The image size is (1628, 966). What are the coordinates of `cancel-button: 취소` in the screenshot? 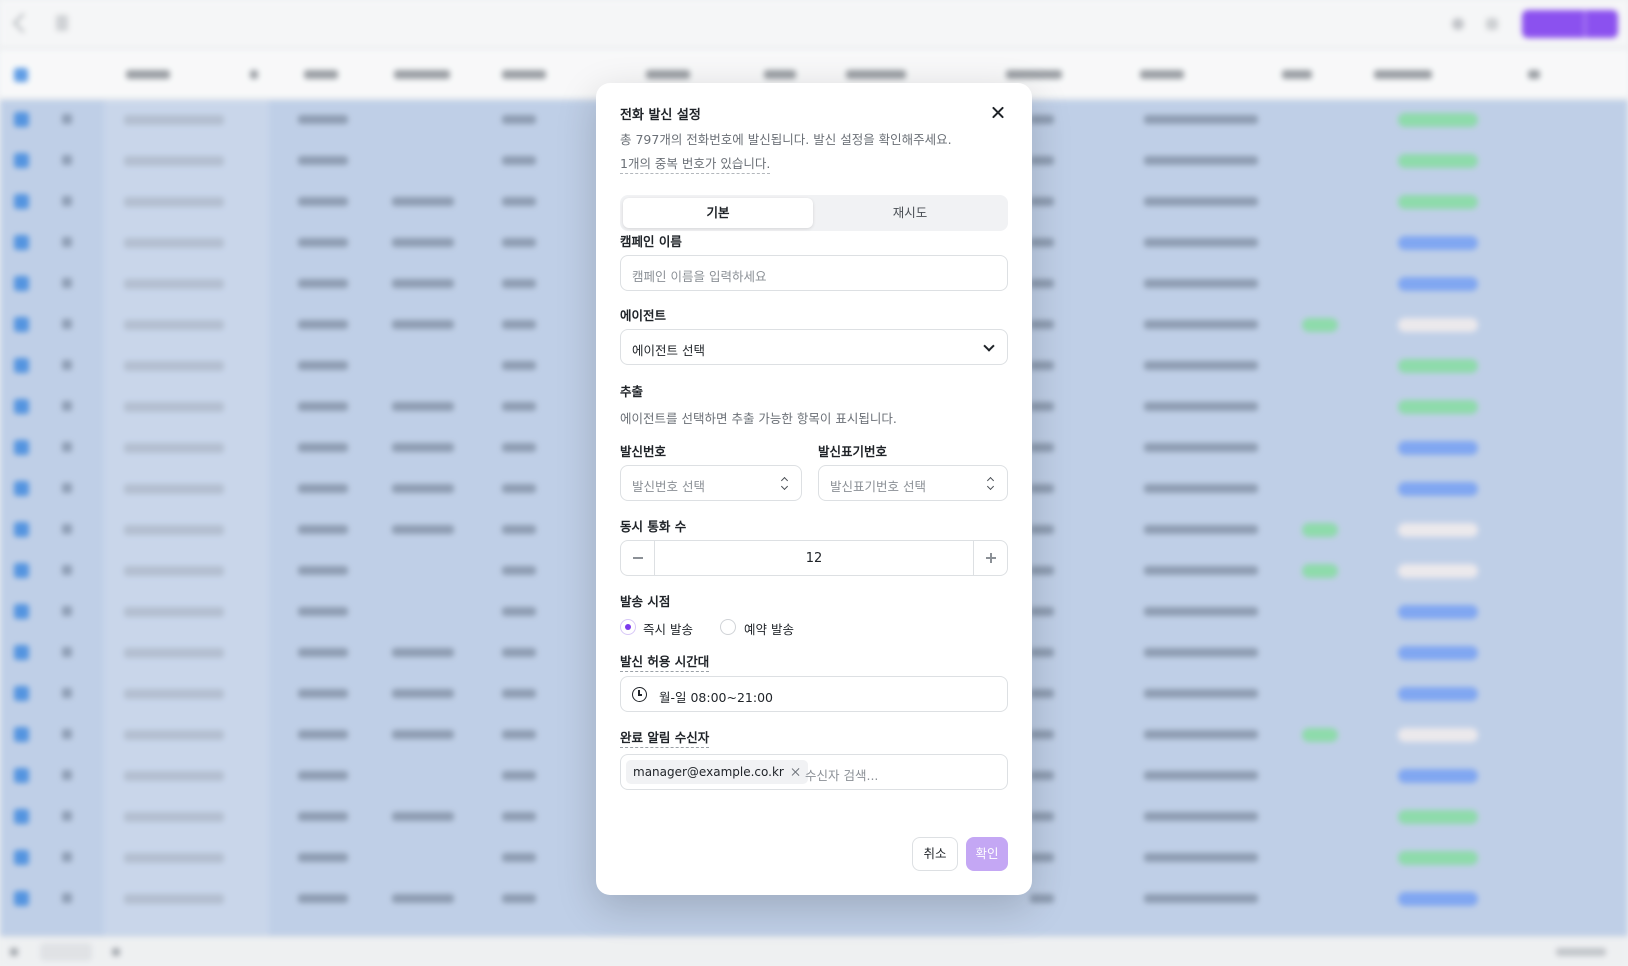 It's located at (935, 854).